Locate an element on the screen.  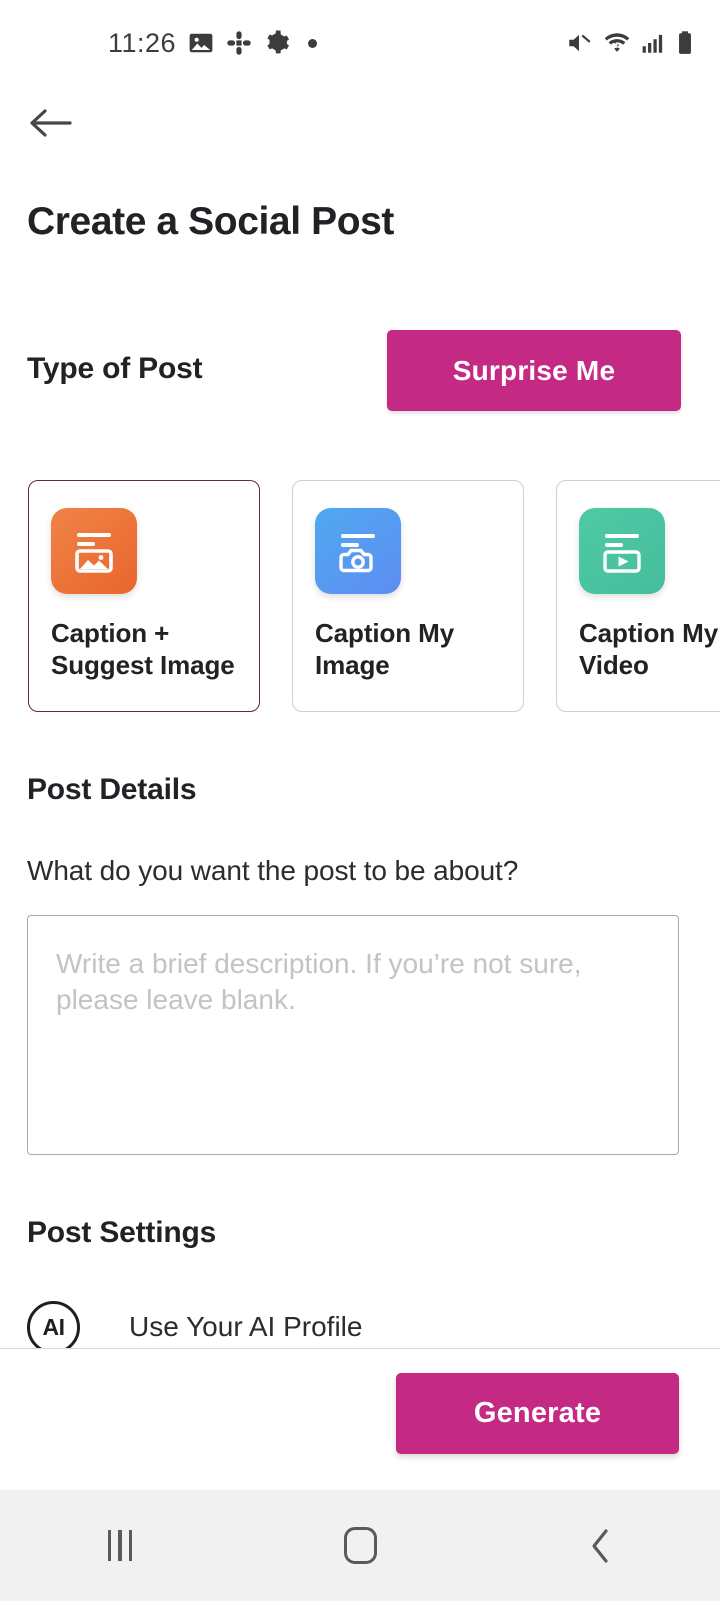
home-button is located at coordinates (360, 1545).